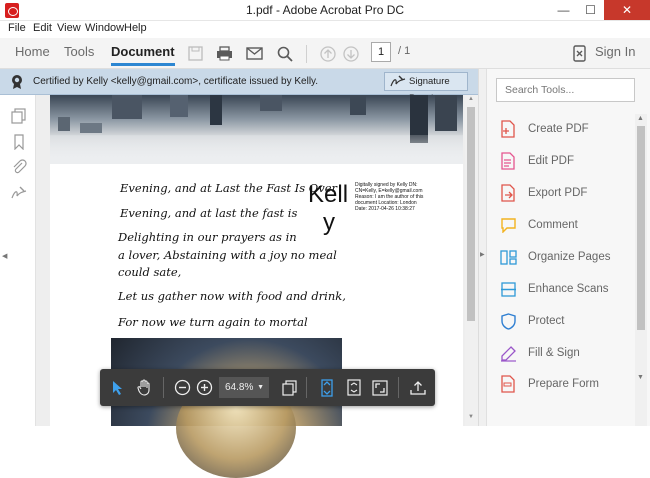 The height and width of the screenshot is (478, 650). Describe the element at coordinates (417, 387) in the screenshot. I see `upload-share-icon` at that location.